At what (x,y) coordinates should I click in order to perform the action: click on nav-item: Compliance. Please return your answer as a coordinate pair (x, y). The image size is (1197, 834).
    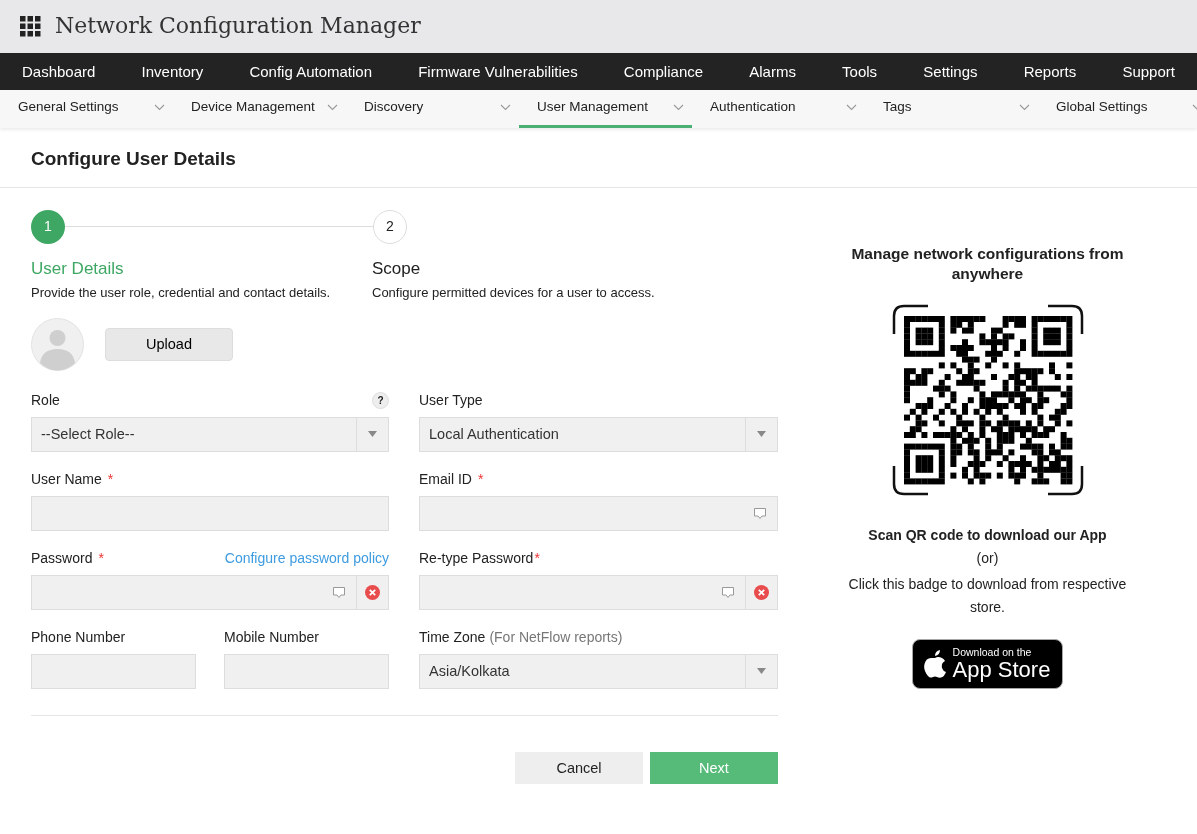
    Looking at the image, I should click on (663, 71).